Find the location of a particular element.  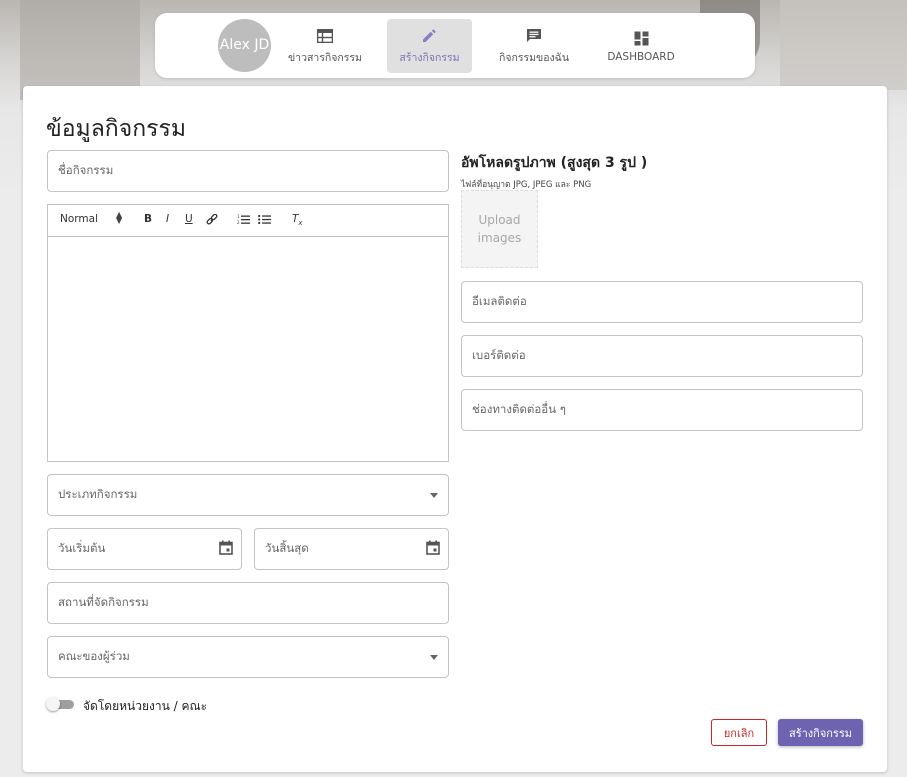

italic-icon: I is located at coordinates (167, 219).